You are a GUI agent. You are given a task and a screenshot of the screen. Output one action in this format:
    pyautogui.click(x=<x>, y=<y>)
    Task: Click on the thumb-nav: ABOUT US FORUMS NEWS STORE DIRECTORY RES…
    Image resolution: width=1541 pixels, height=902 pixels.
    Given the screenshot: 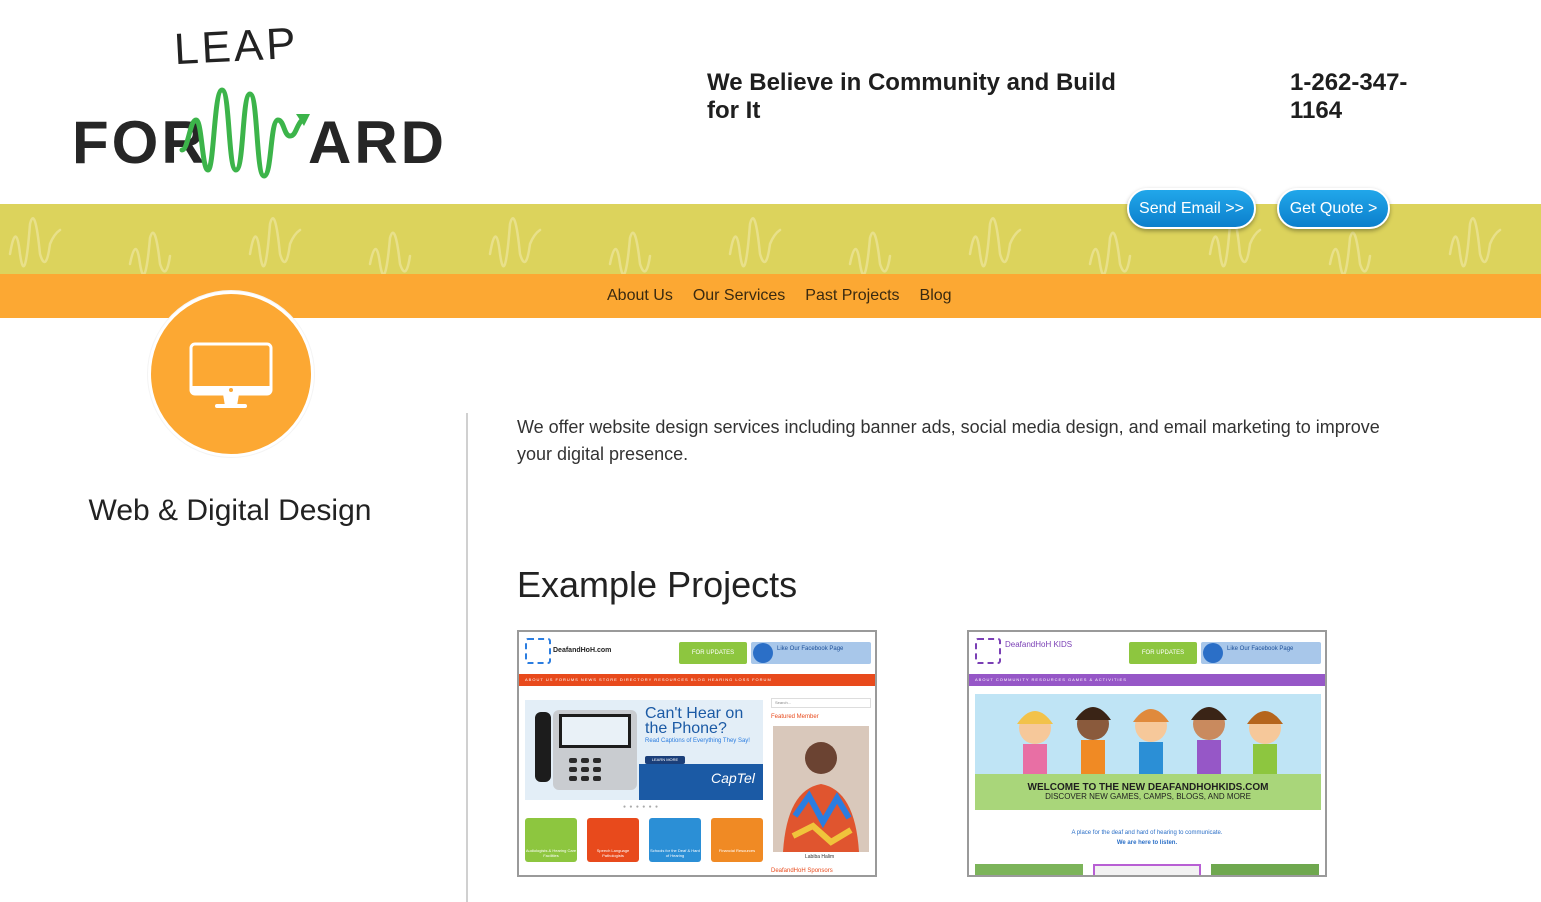 What is the action you would take?
    pyautogui.click(x=697, y=680)
    